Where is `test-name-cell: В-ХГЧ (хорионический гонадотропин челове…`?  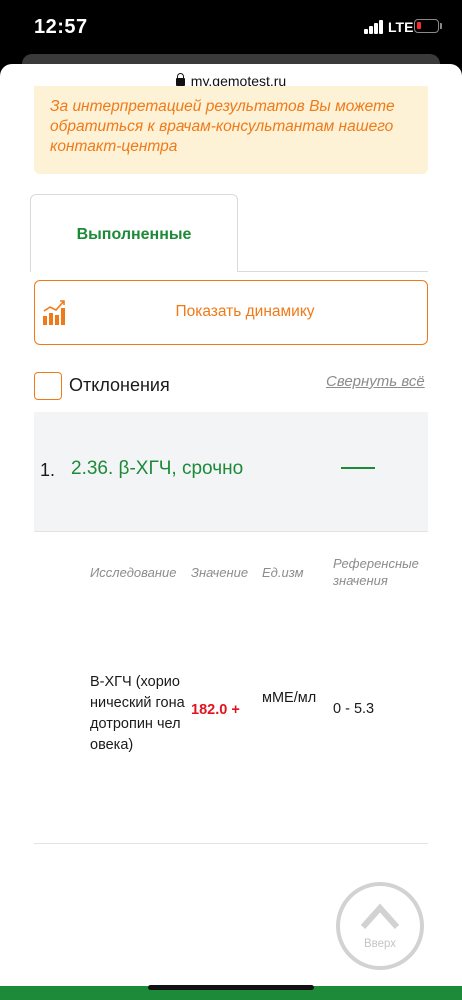
test-name-cell: В-ХГЧ (хорионический гонадотропин челове… is located at coordinates (137, 713).